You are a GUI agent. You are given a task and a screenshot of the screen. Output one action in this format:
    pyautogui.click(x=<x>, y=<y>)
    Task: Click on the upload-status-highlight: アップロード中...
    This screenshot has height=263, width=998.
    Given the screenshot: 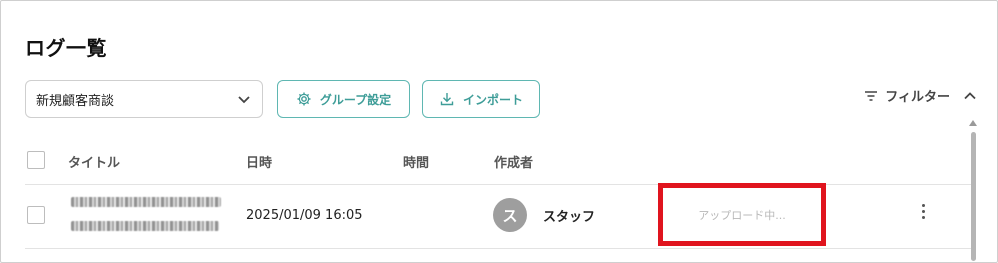 What is the action you would take?
    pyautogui.click(x=742, y=214)
    